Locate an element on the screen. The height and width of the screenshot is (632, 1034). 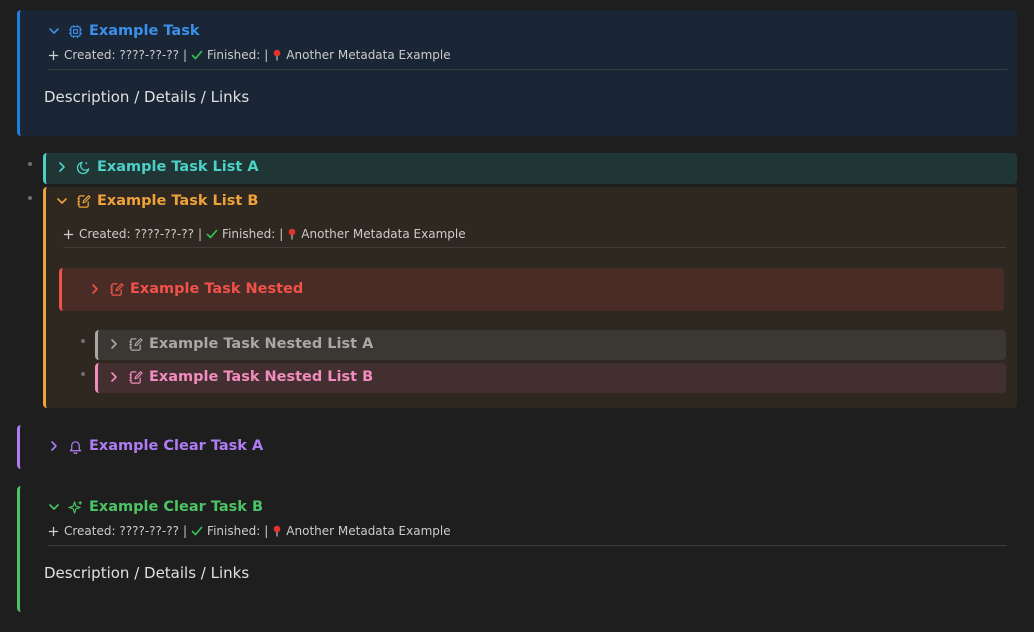
task-callout-nested-list-b: Example Task Nested List B is located at coordinates (550, 378).